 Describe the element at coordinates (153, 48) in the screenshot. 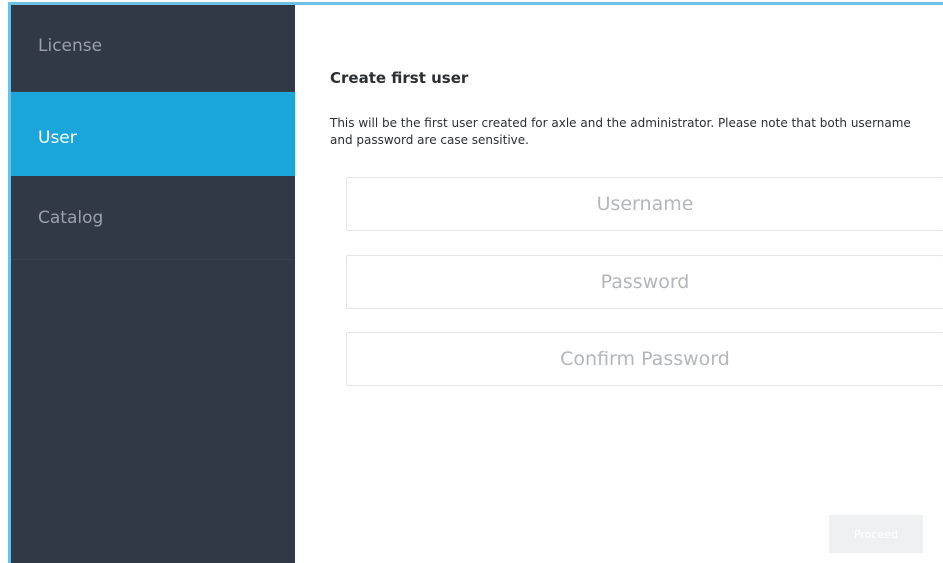

I see `sidebar-item-license: License` at that location.